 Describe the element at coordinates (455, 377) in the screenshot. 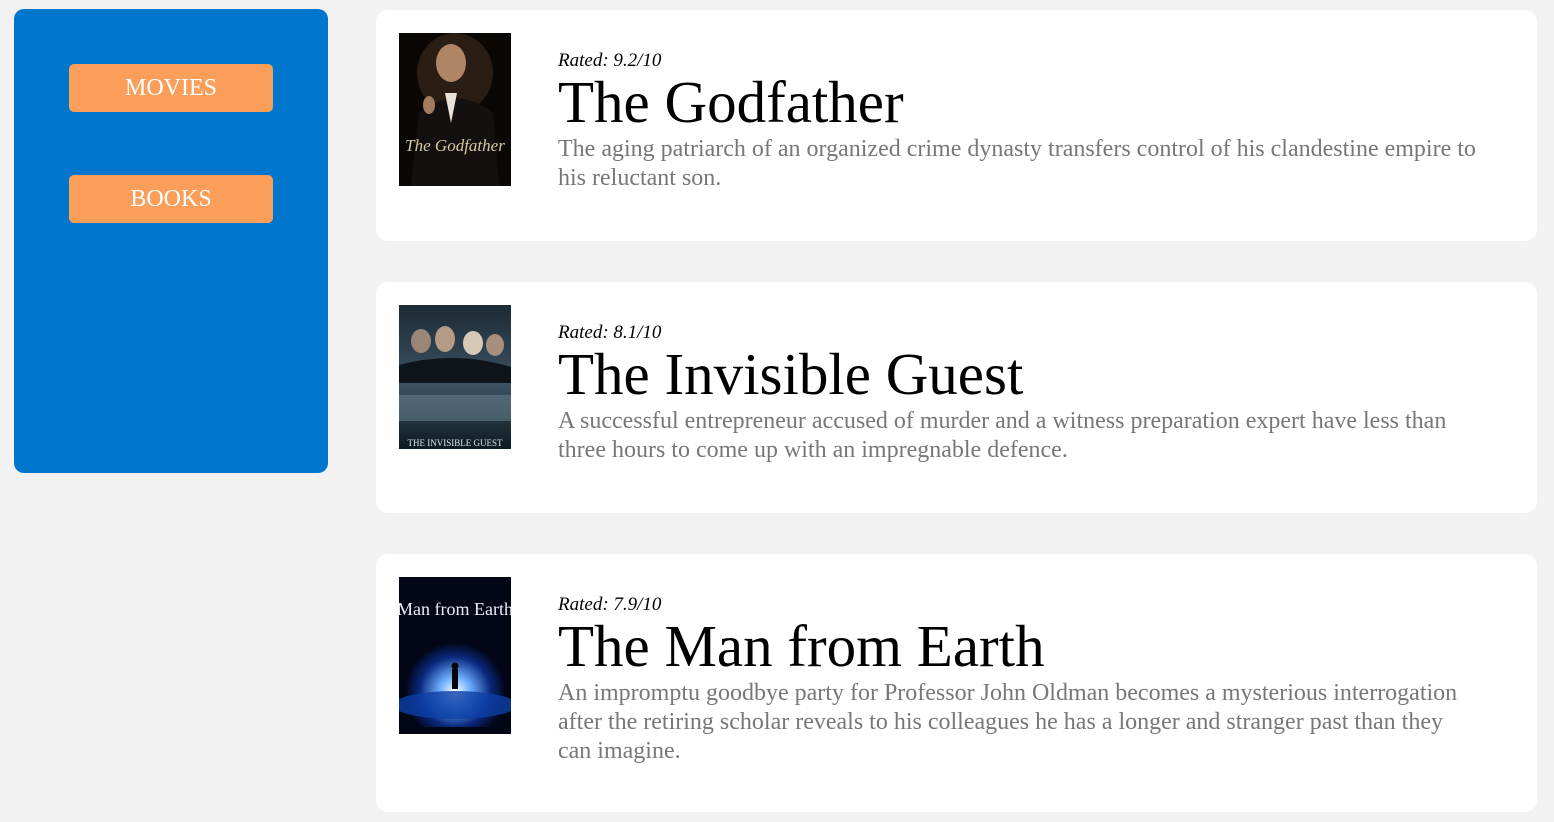

I see `movie-poster: THE INVISIBLE GUEST` at that location.